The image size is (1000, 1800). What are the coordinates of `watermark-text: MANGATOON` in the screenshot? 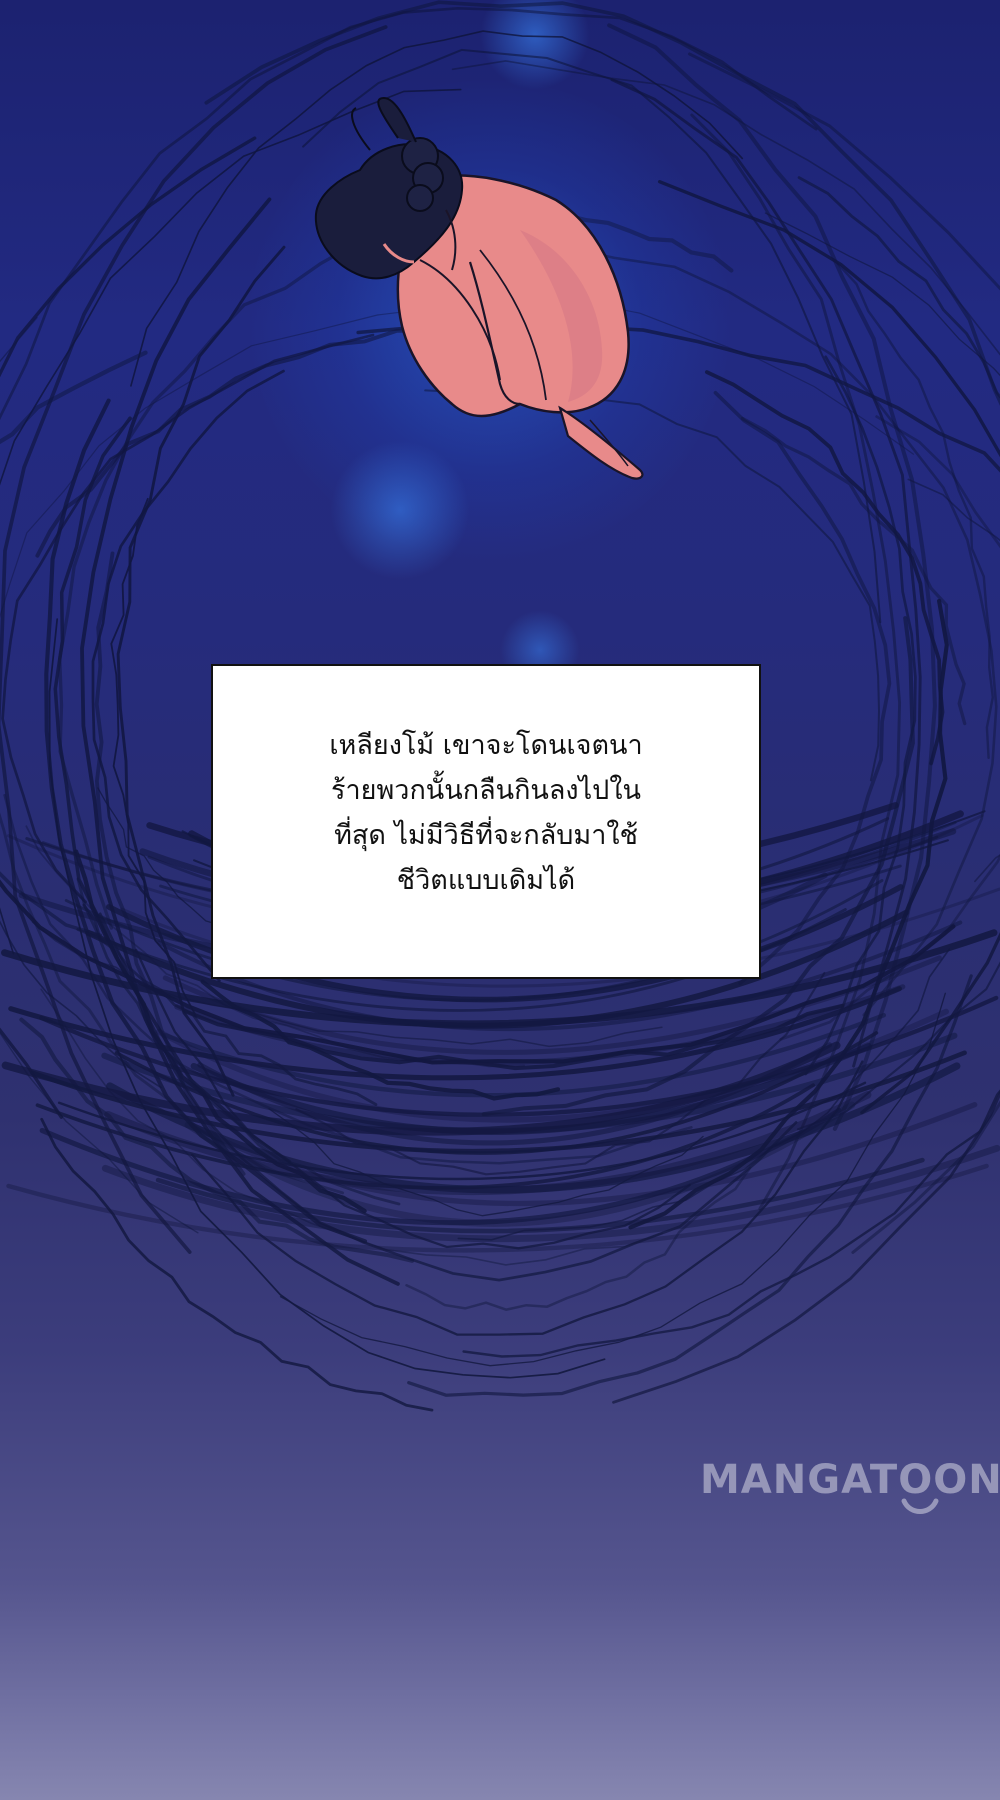 It's located at (850, 1480).